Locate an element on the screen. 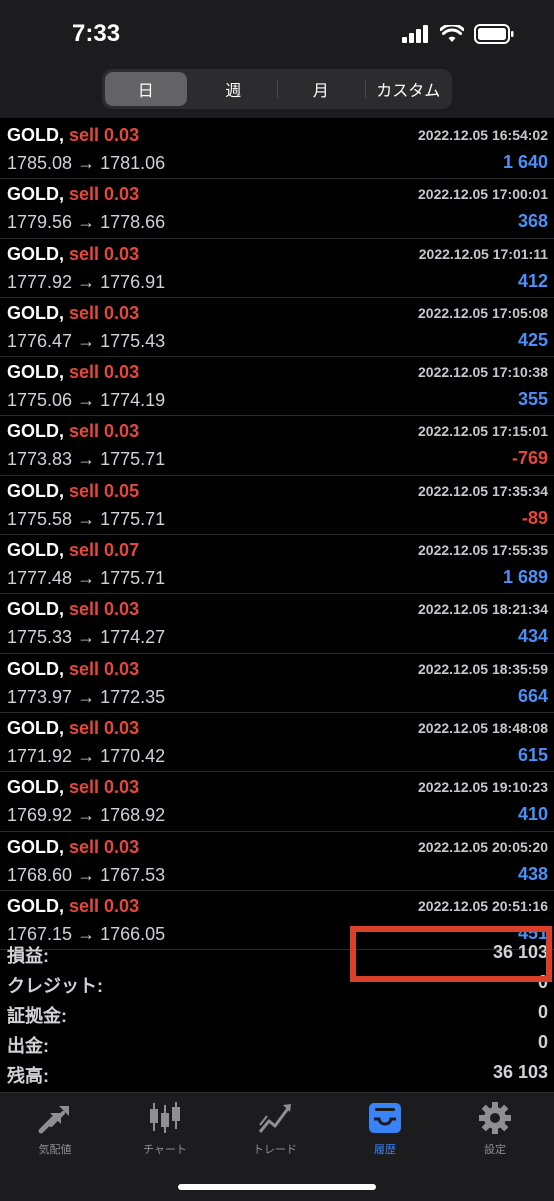 The height and width of the screenshot is (1201, 554). battery-icon is located at coordinates (494, 34).